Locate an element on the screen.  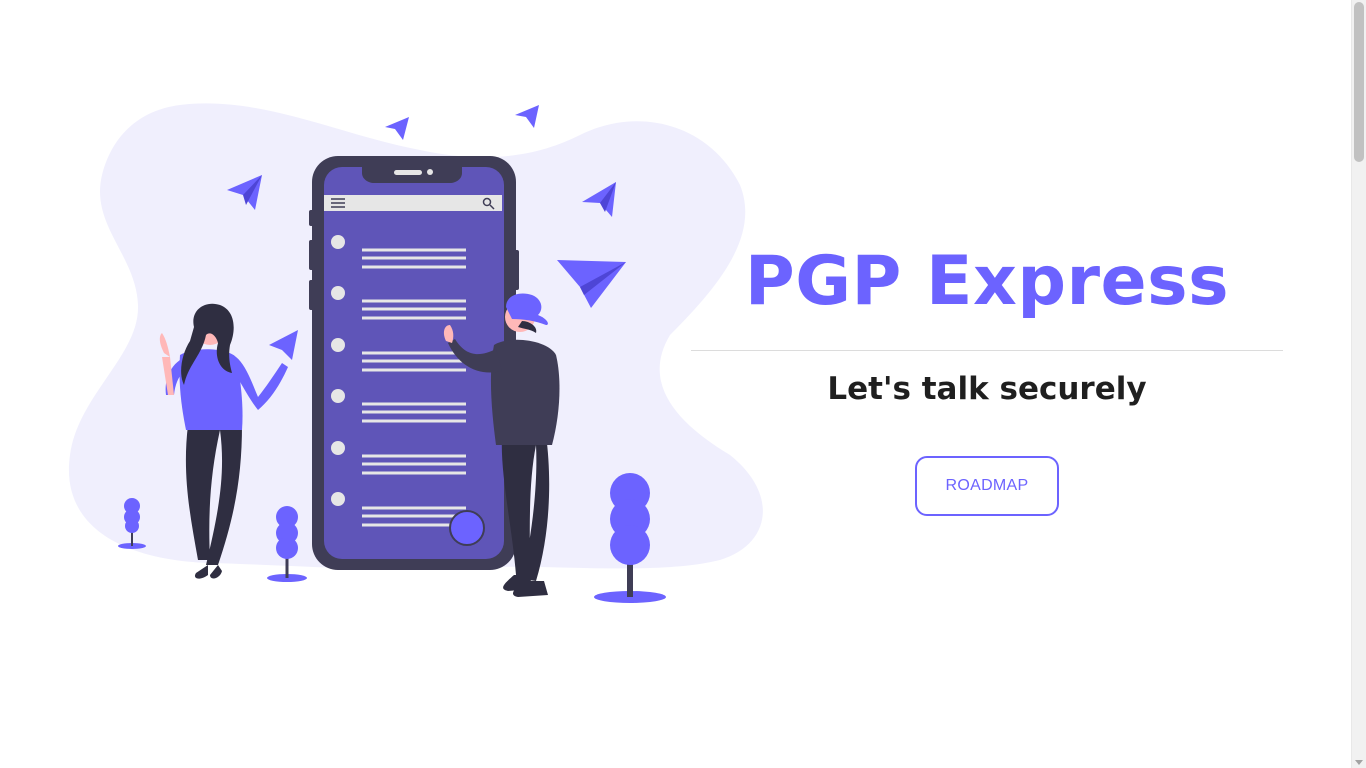
scroll-down-arrow-icon is located at coordinates (1359, 762).